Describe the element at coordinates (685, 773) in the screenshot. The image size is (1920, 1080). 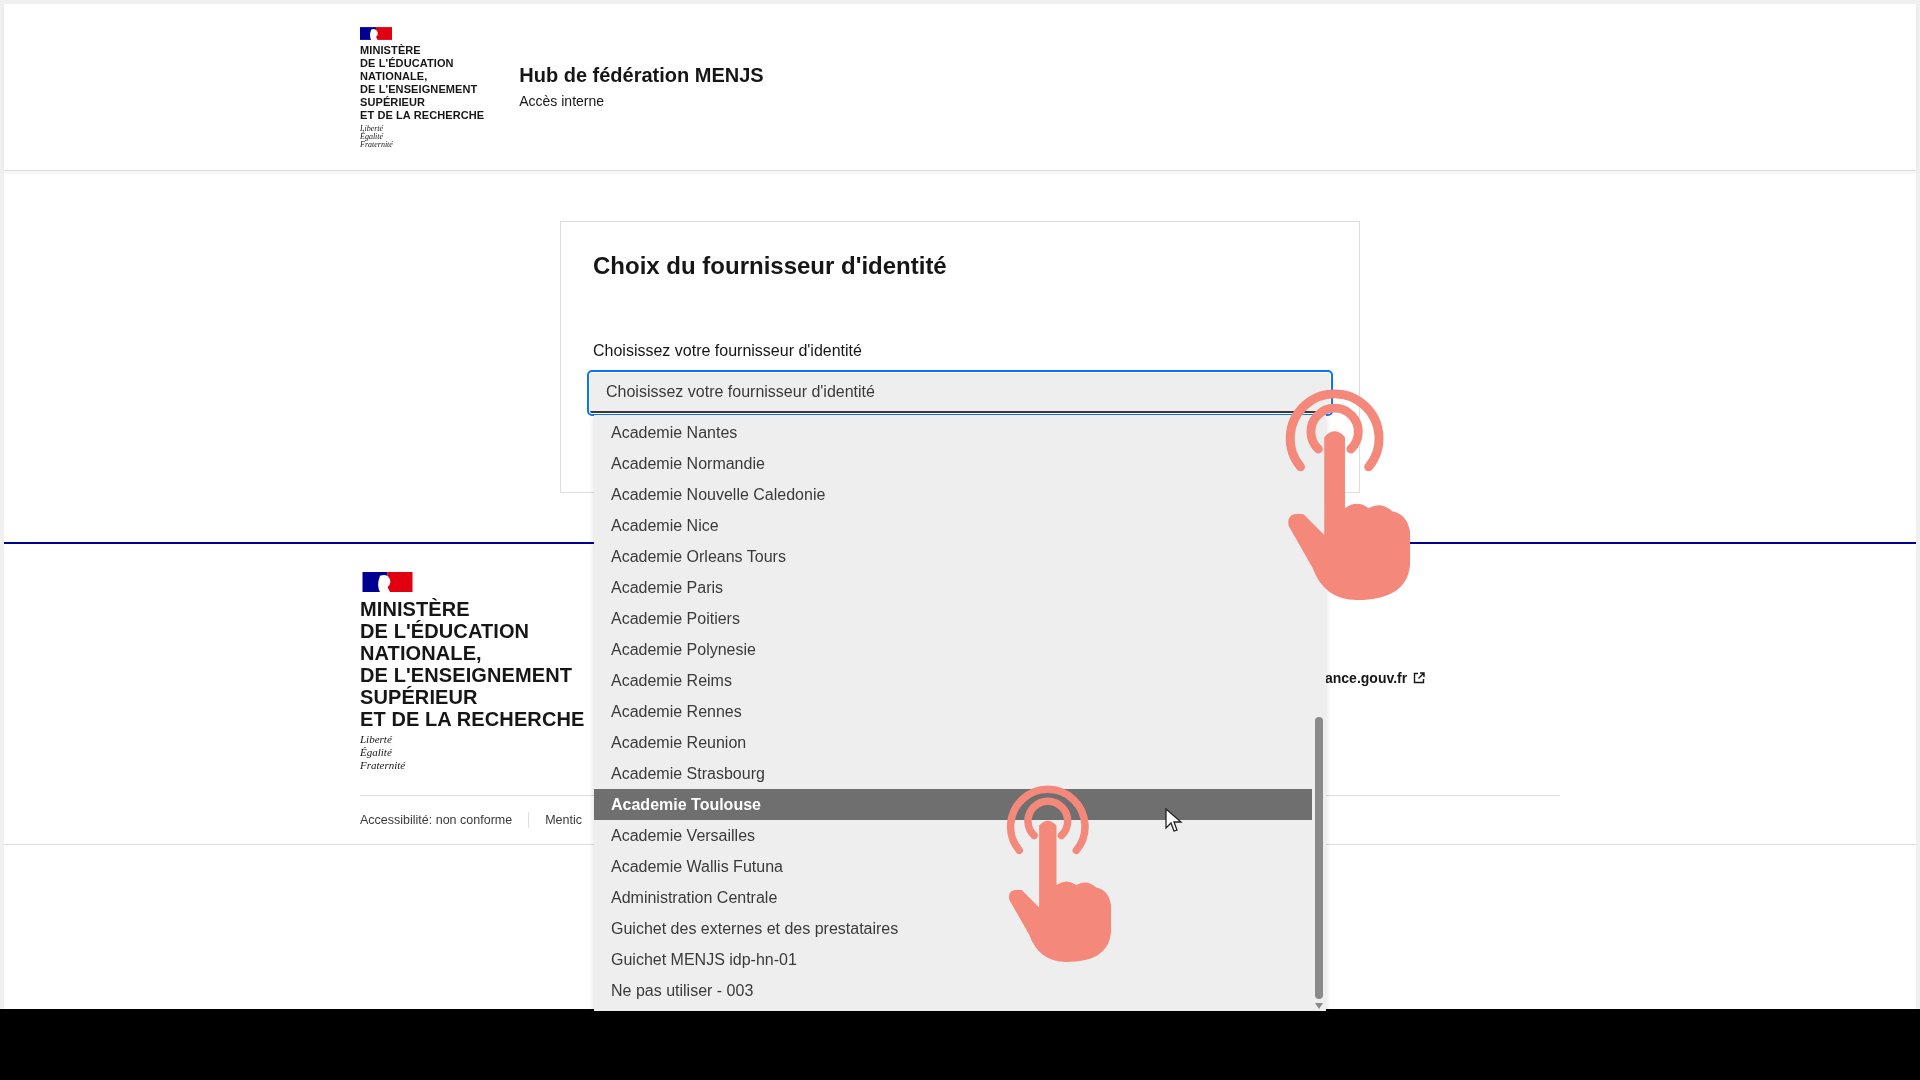
I see `dropdown-option: Academie Strasbourg` at that location.